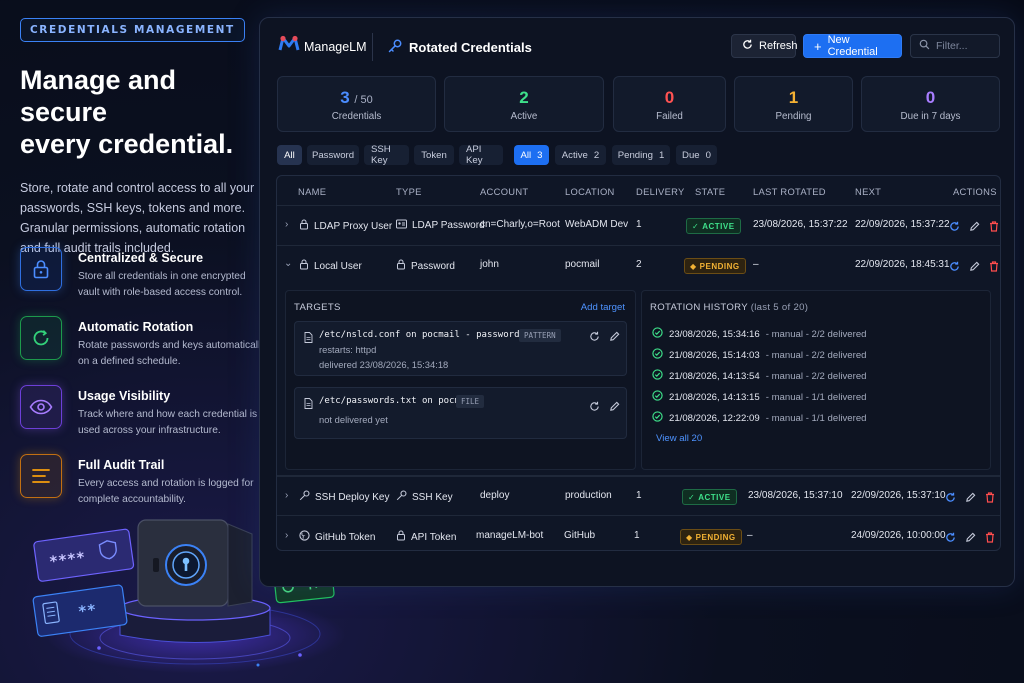 Image resolution: width=1024 pixels, height=683 pixels. Describe the element at coordinates (660, 191) in the screenshot. I see `col-delivery: DELIVERY` at that location.